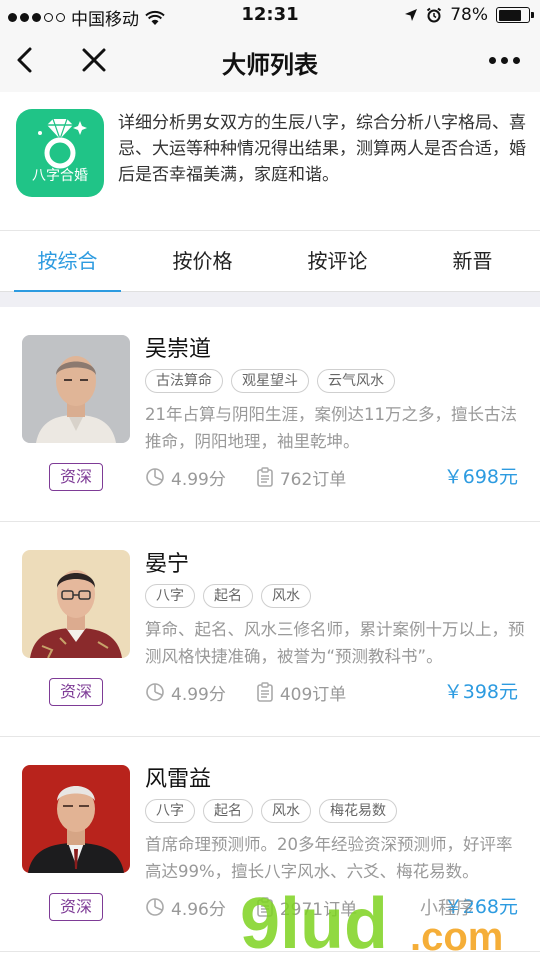 The height and width of the screenshot is (960, 540). What do you see at coordinates (198, 909) in the screenshot?
I see `rating-value: 4.96分` at bounding box center [198, 909].